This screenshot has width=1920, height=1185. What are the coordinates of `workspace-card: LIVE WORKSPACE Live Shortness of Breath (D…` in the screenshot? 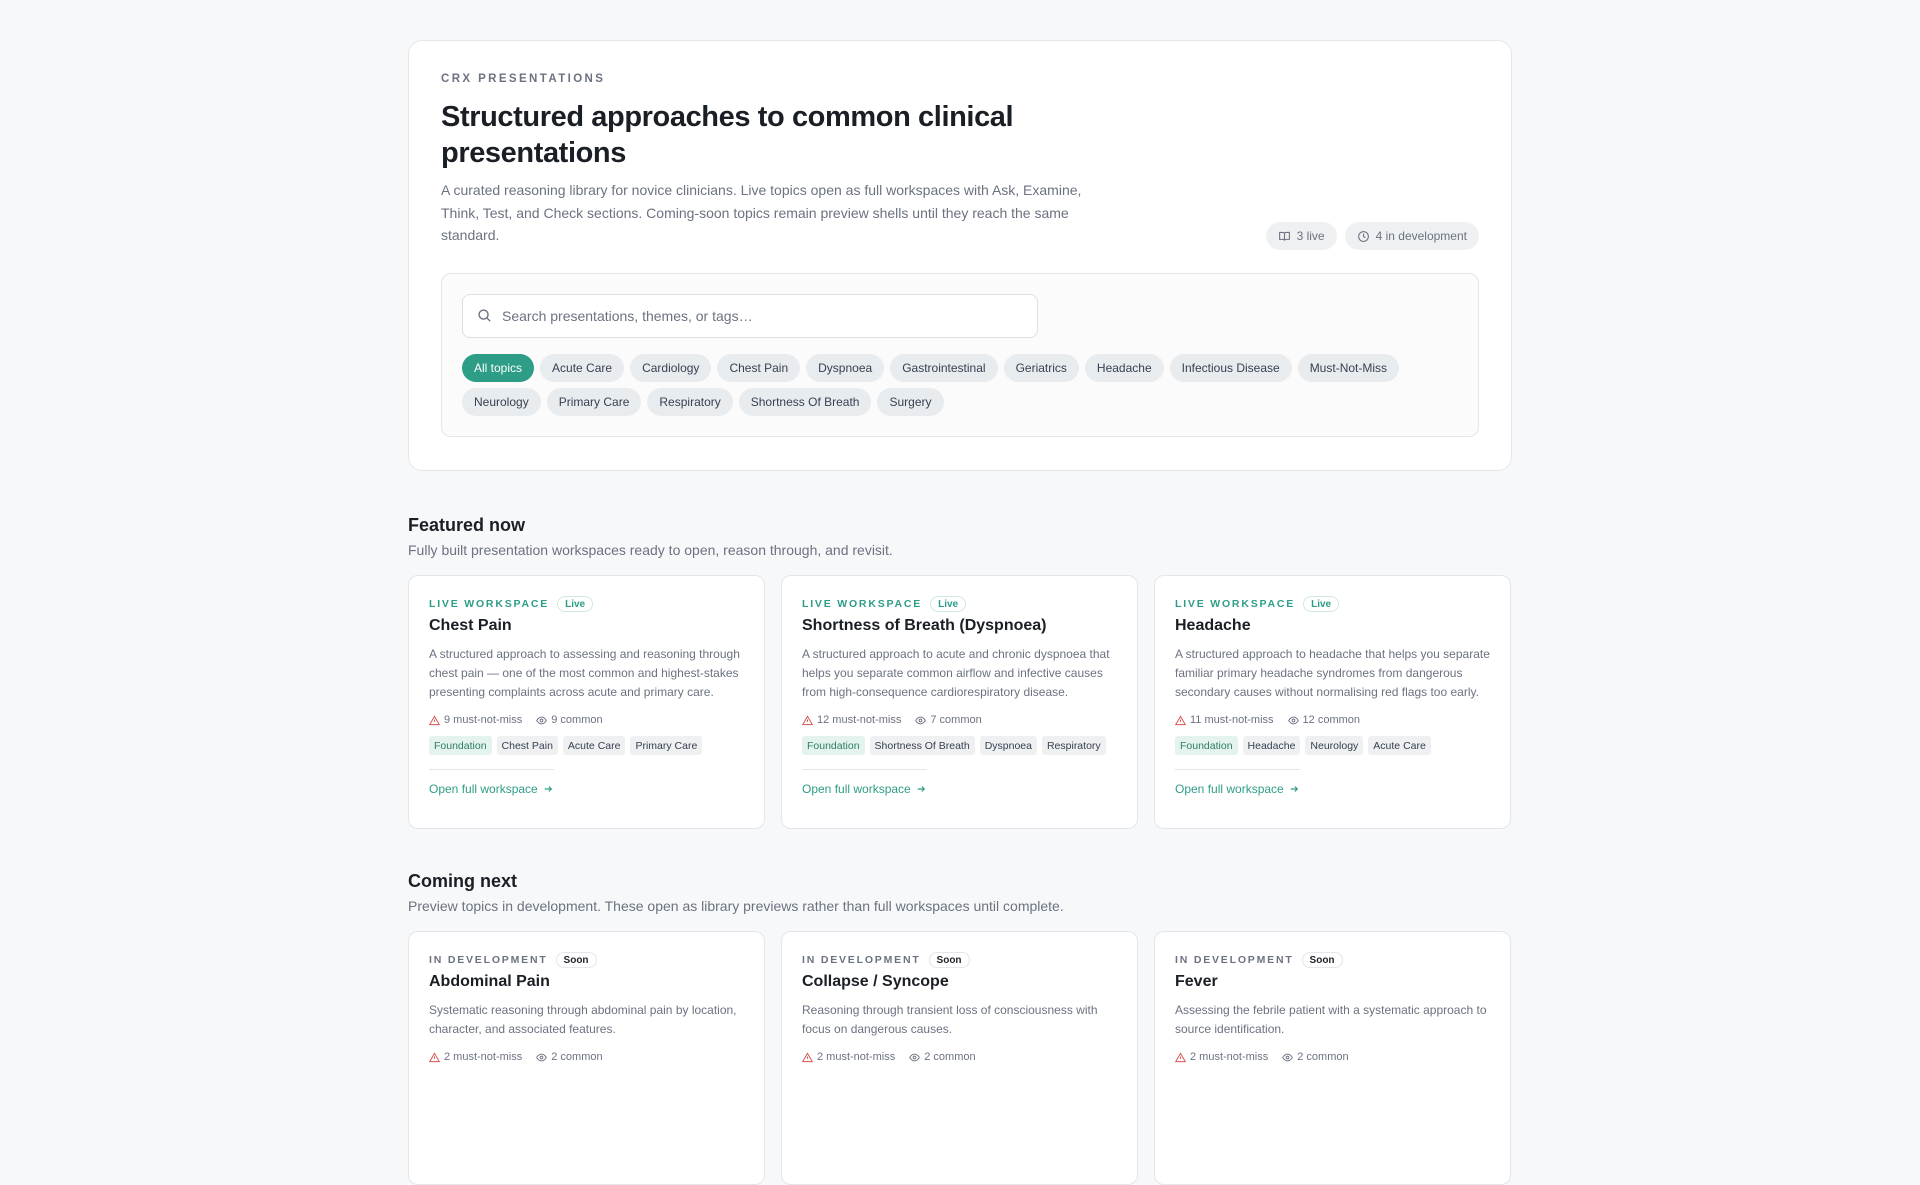 It's located at (959, 702).